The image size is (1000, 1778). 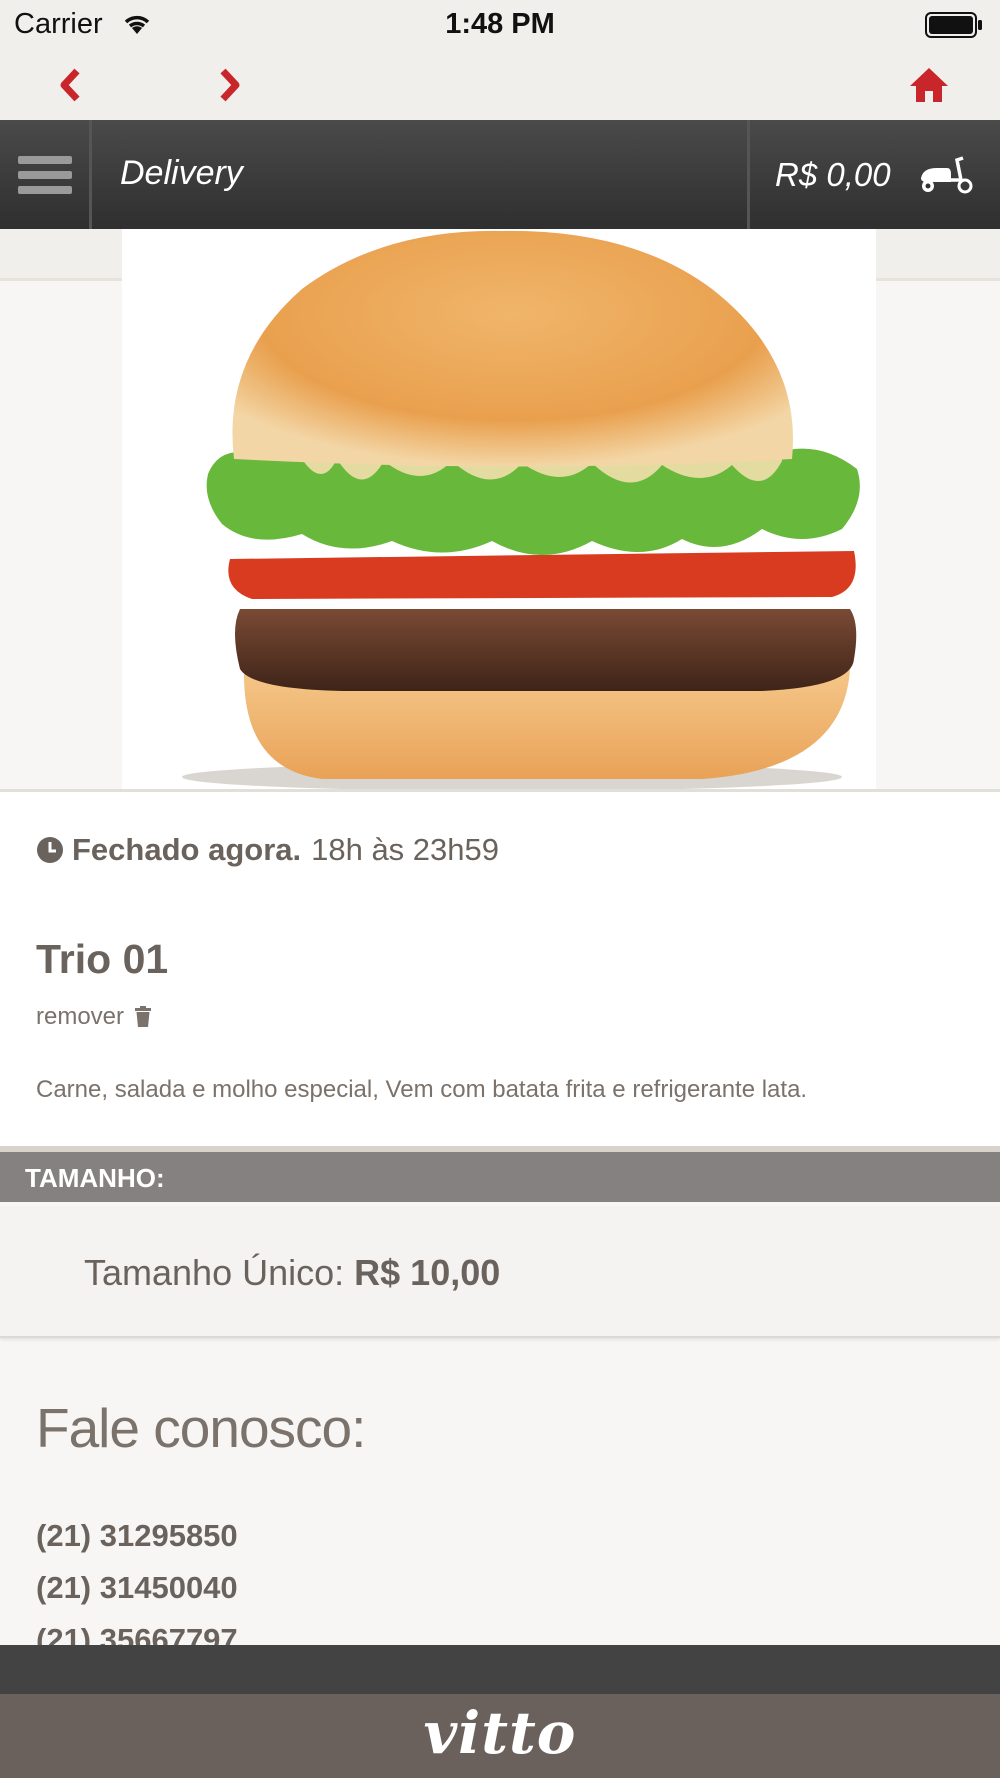 I want to click on cart-total: R$ 0,00, so click(x=833, y=174).